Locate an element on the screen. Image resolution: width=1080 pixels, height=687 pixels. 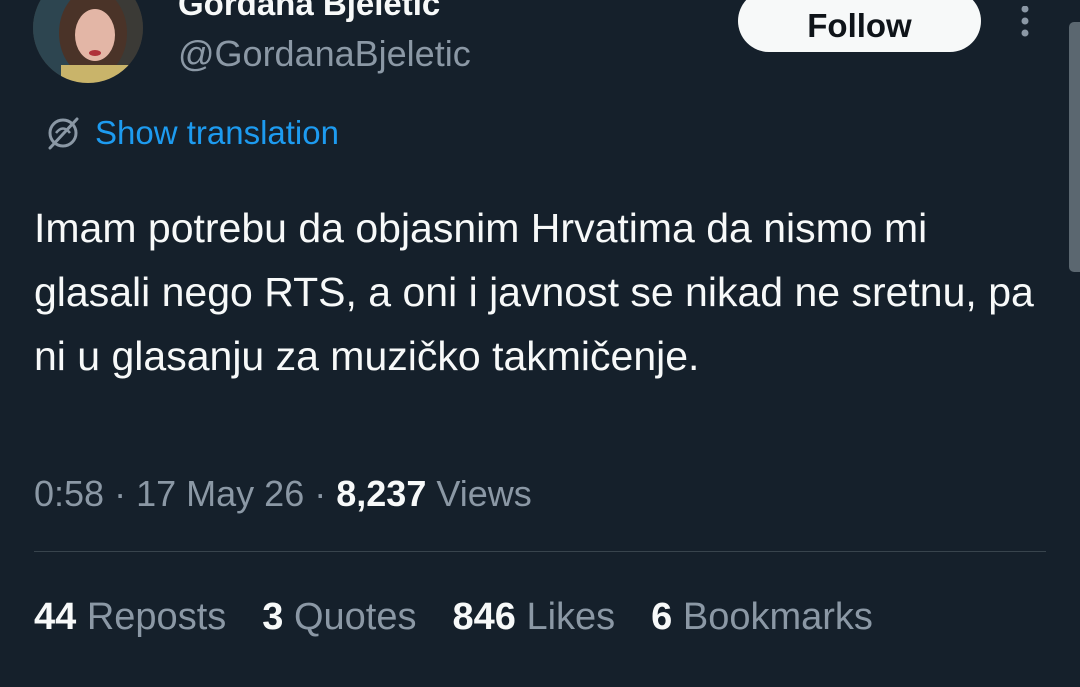
show-translation-link: Show translation is located at coordinates (192, 133).